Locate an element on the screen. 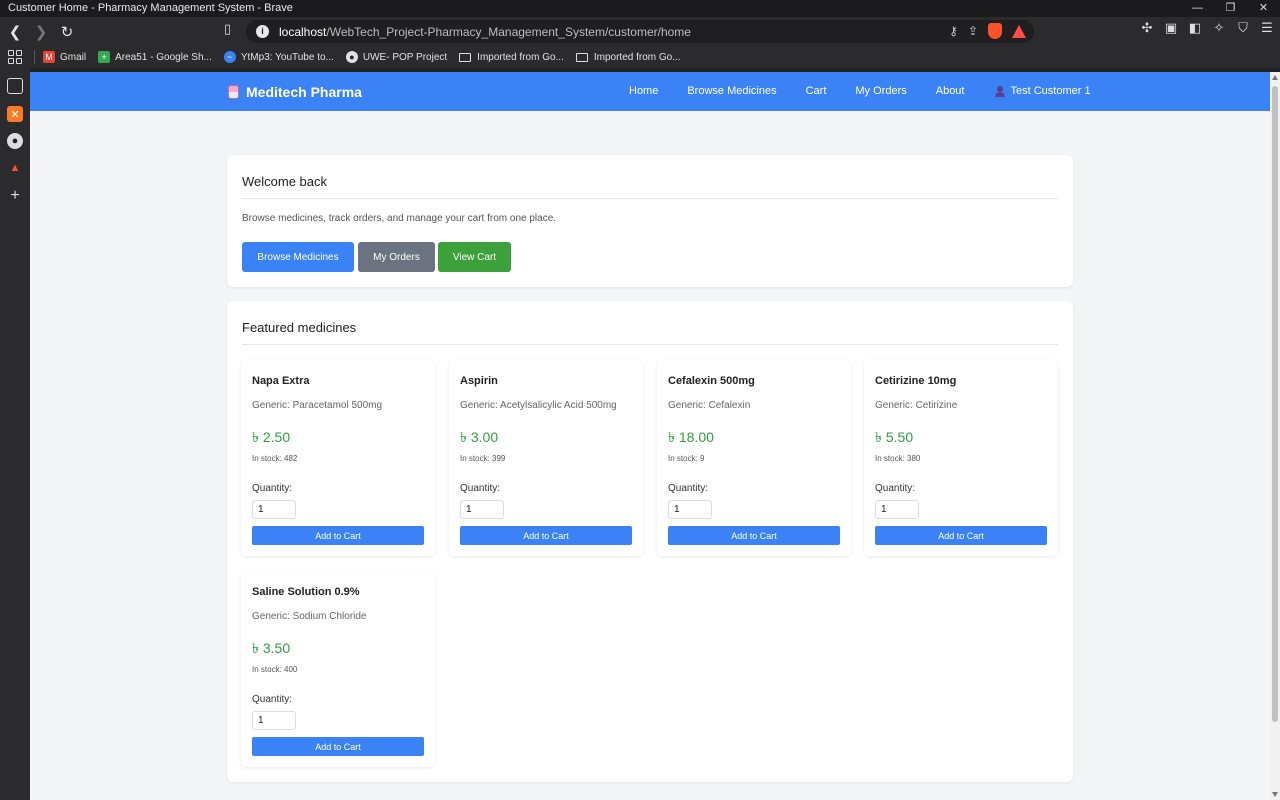 Image resolution: width=1280 pixels, height=800 pixels. leo-ai-icon: ✧ is located at coordinates (1219, 28).